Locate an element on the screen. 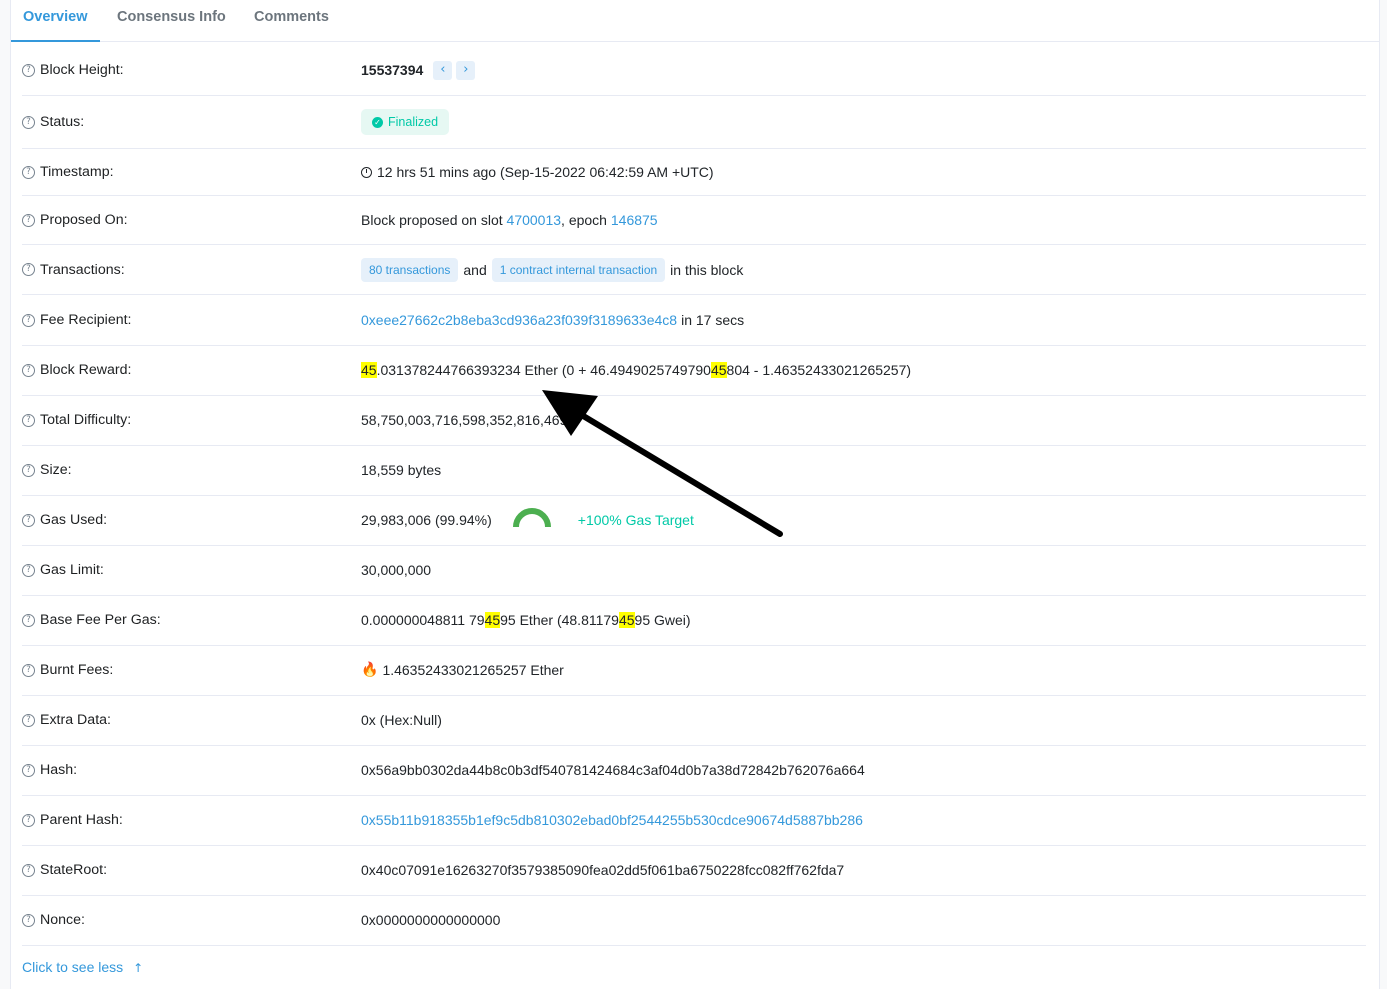 The height and width of the screenshot is (989, 1387). see-less-label: Click to see less is located at coordinates (73, 967).